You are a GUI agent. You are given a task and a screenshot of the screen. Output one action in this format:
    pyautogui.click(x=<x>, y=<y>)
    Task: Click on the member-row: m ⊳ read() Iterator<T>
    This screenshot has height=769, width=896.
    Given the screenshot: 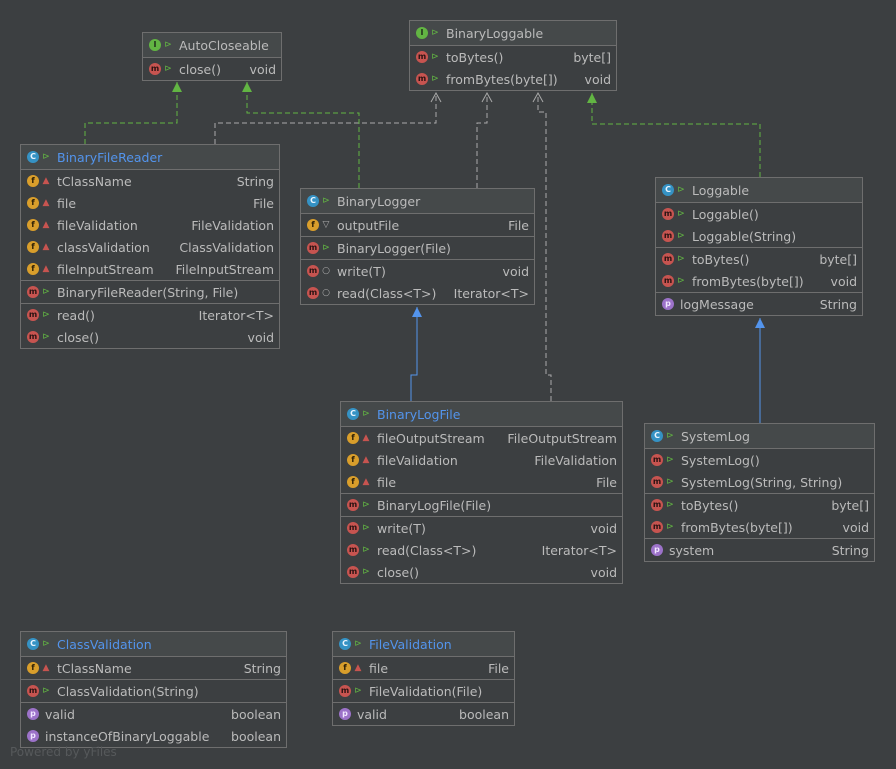 What is the action you would take?
    pyautogui.click(x=150, y=315)
    